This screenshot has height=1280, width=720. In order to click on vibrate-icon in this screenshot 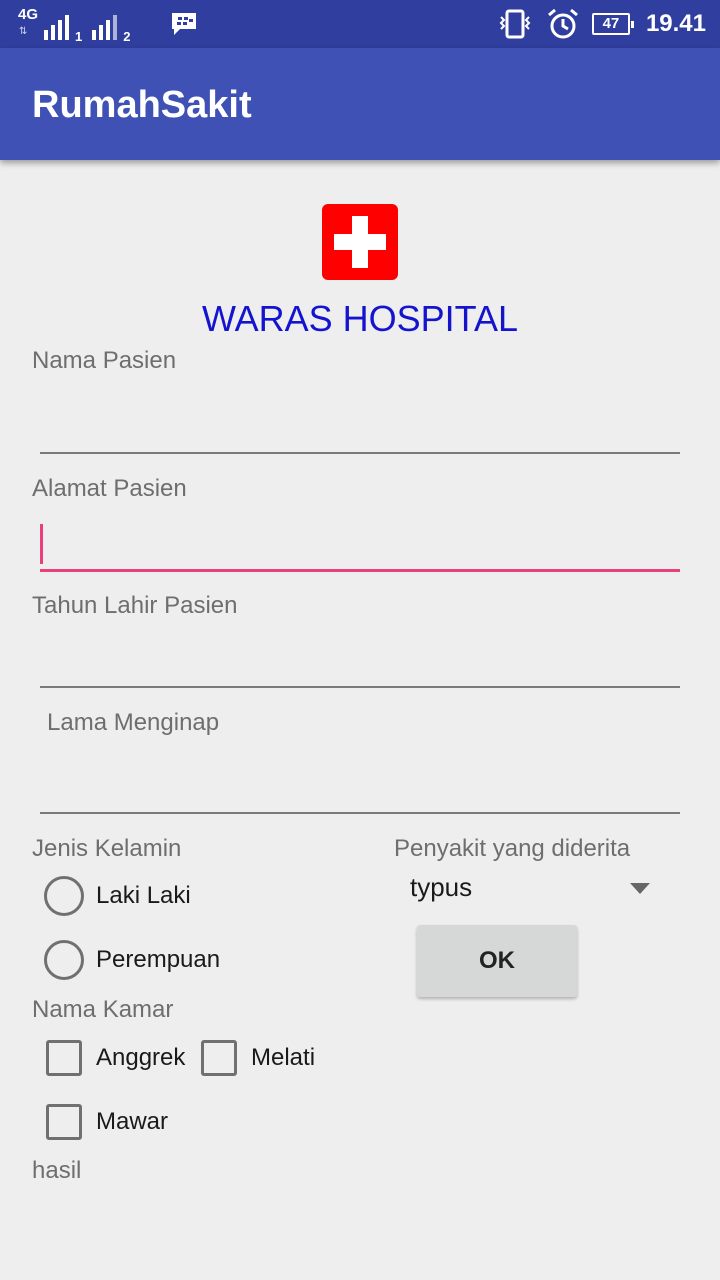, I will do `click(515, 24)`.